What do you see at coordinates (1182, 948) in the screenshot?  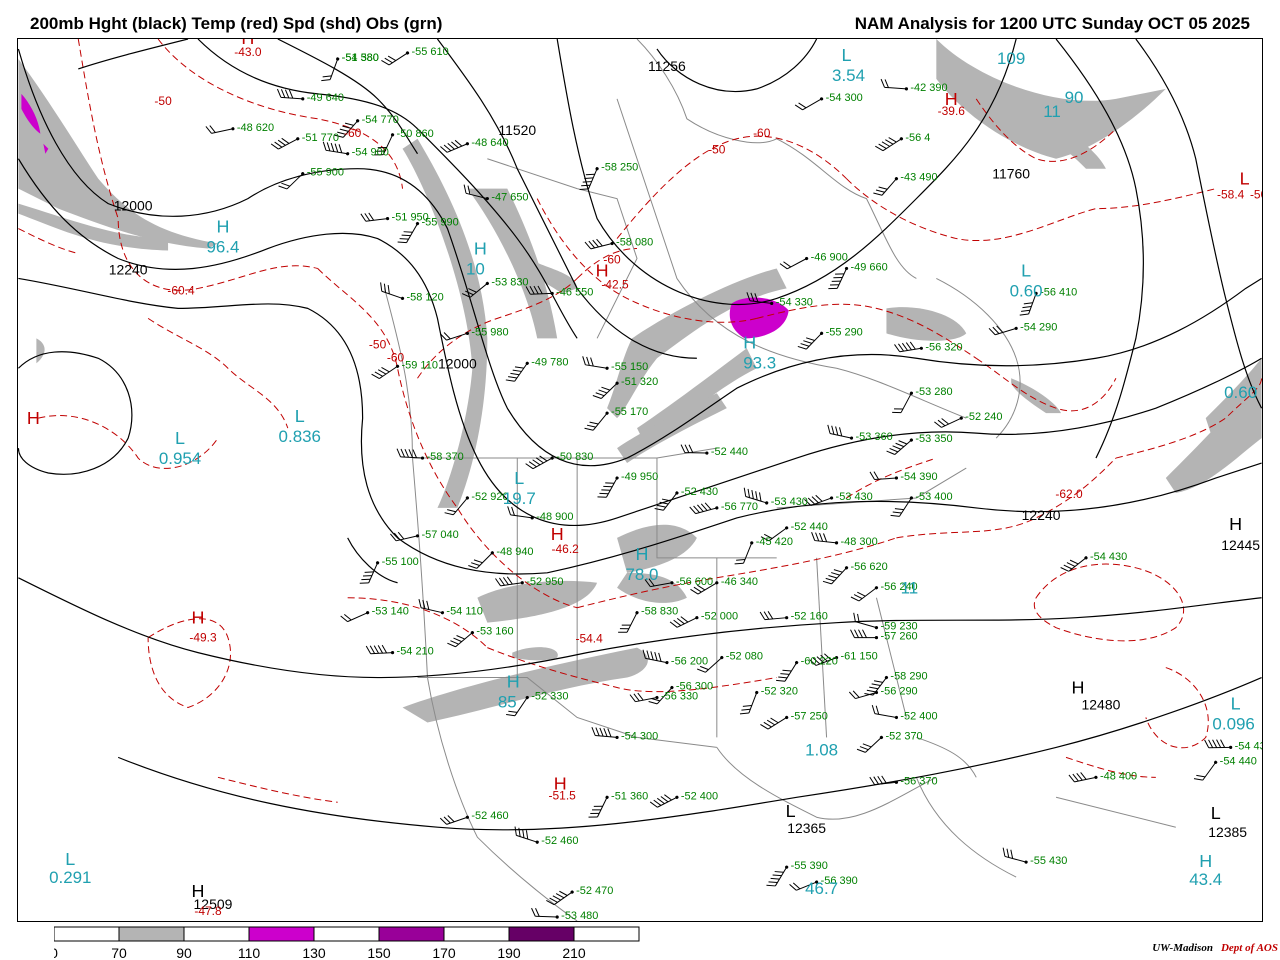 I see `credit-university: UW-Madison` at bounding box center [1182, 948].